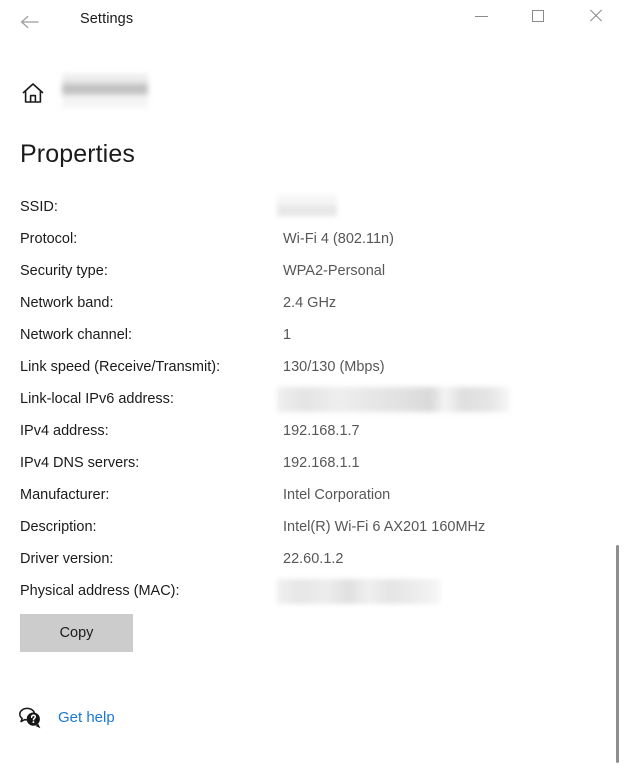  I want to click on property-label: Security type:, so click(64, 271).